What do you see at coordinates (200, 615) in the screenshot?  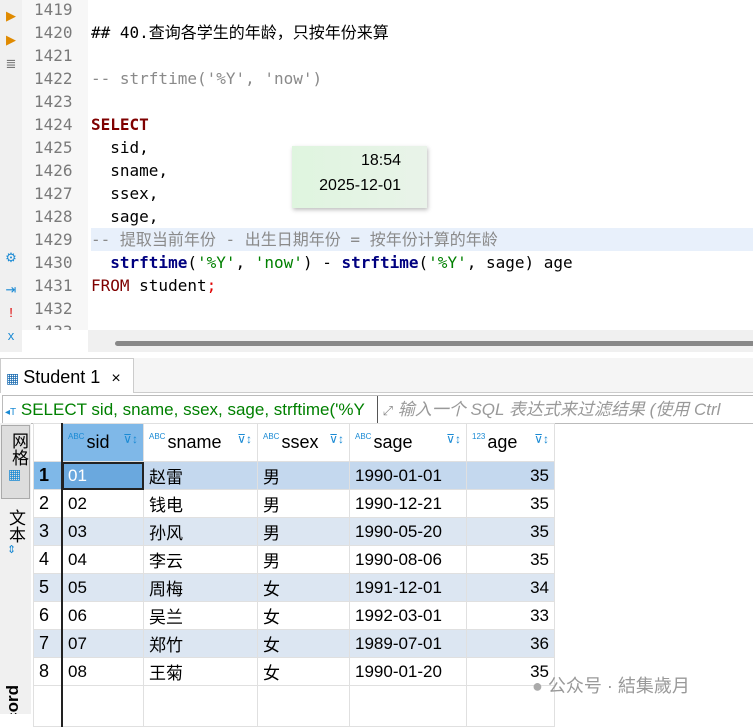 I see `cell-sname: 吴兰` at bounding box center [200, 615].